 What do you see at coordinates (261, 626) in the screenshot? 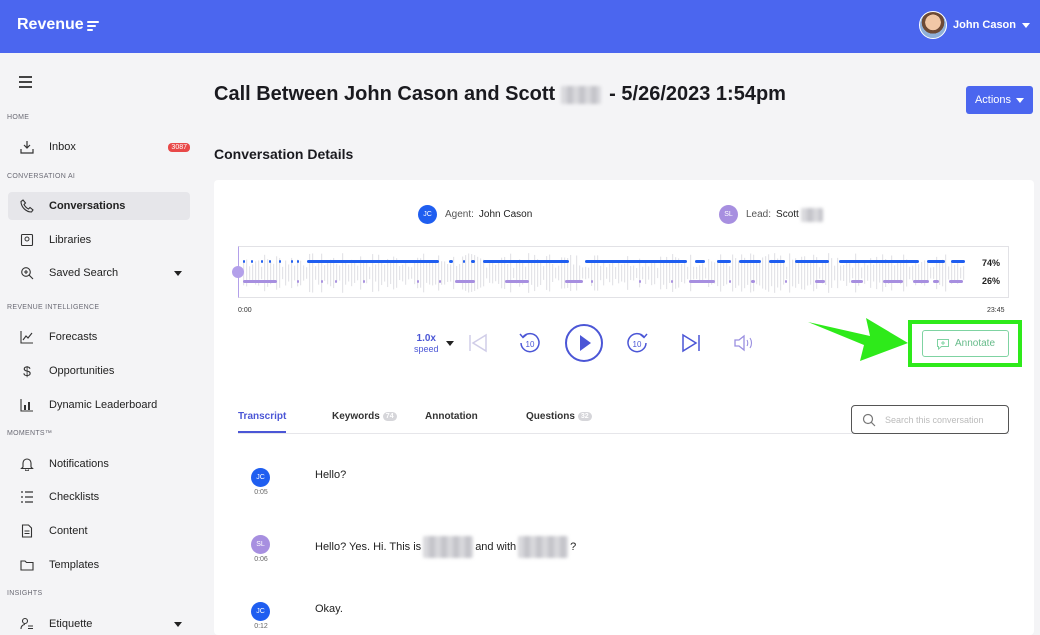
I see `entry-timestamp: 0:12` at bounding box center [261, 626].